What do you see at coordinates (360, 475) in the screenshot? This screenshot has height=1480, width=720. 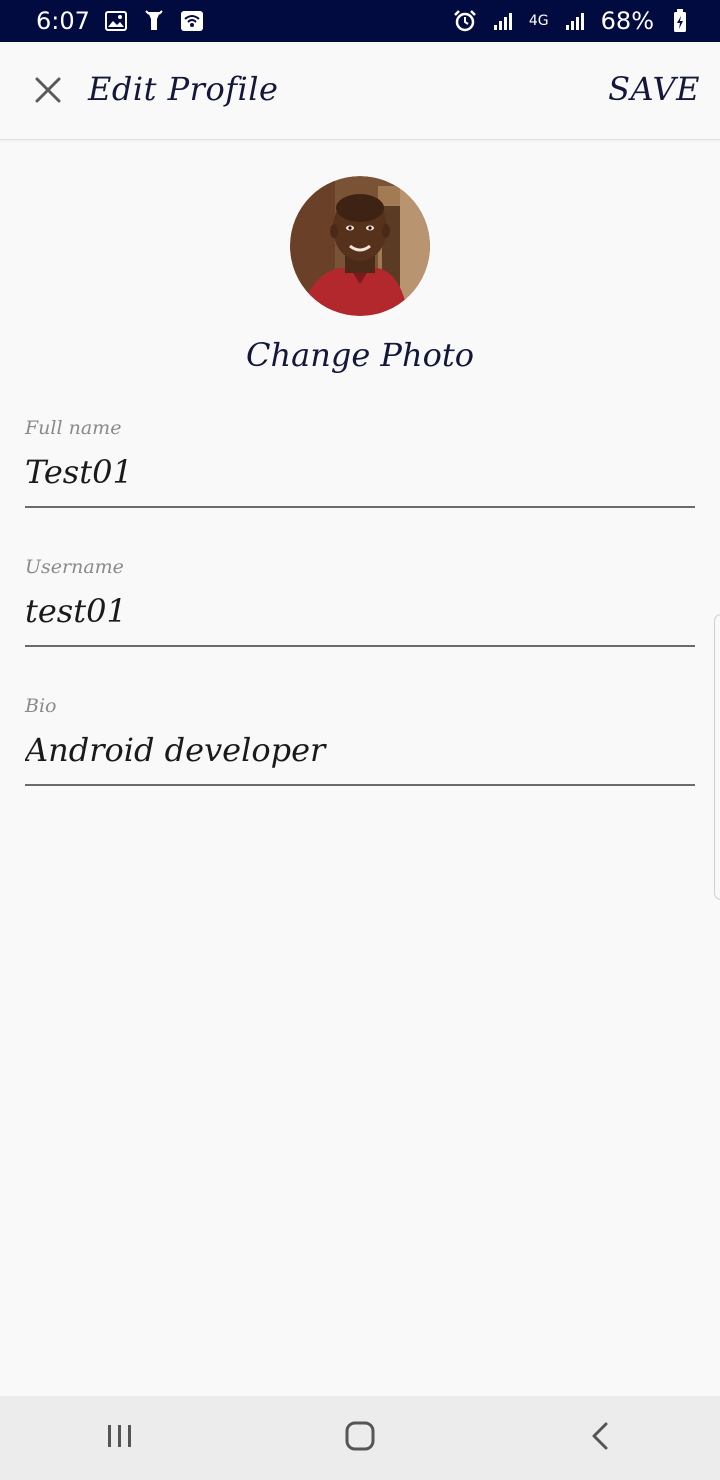 I see `full-name-input` at bounding box center [360, 475].